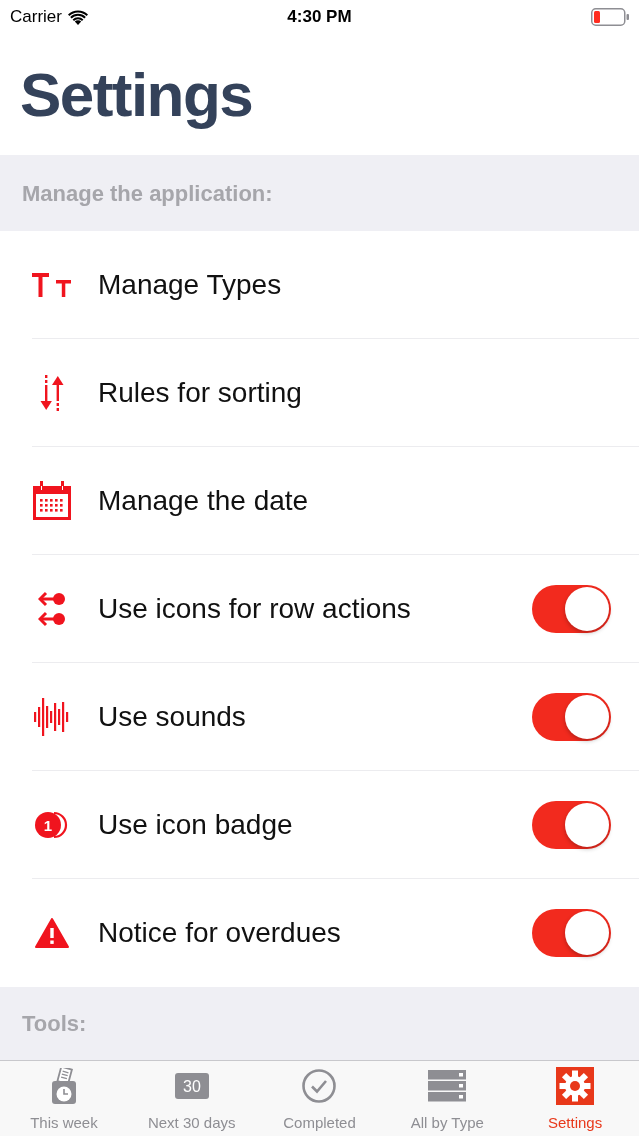 The image size is (639, 1136). Describe the element at coordinates (319, 17) in the screenshot. I see `status-time: 4:30 PM` at that location.